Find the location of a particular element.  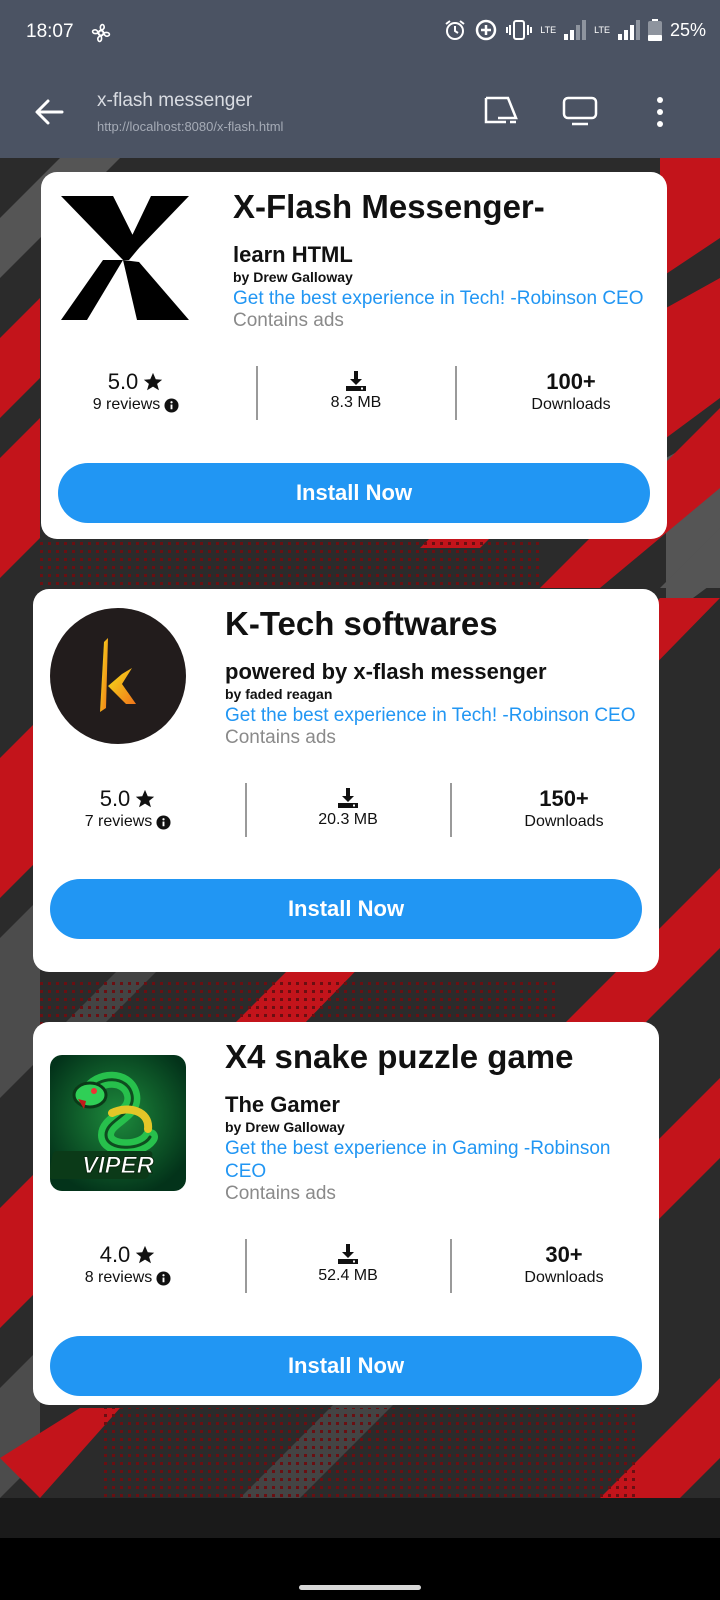

downloads-stat: 100+ Downloads is located at coordinates (571, 392).